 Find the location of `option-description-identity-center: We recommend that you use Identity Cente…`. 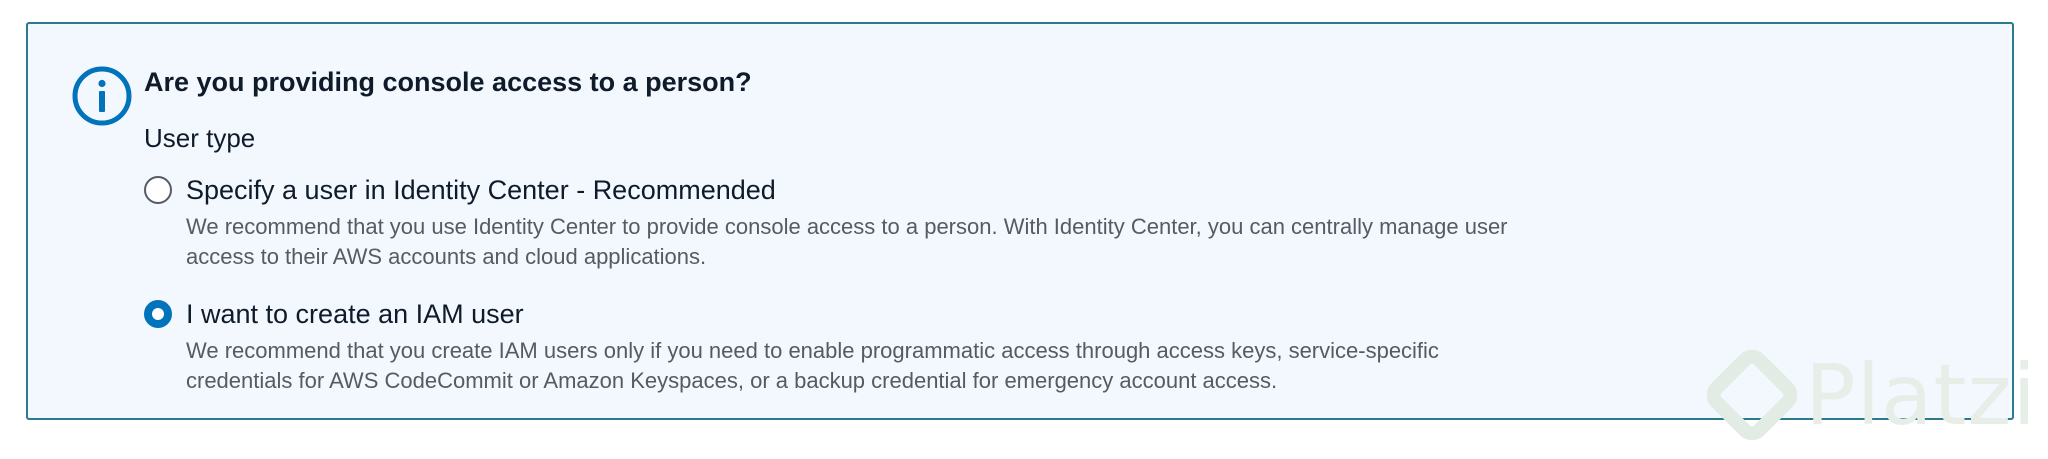

option-description-identity-center: We recommend that you use Identity Cente… is located at coordinates (847, 241).